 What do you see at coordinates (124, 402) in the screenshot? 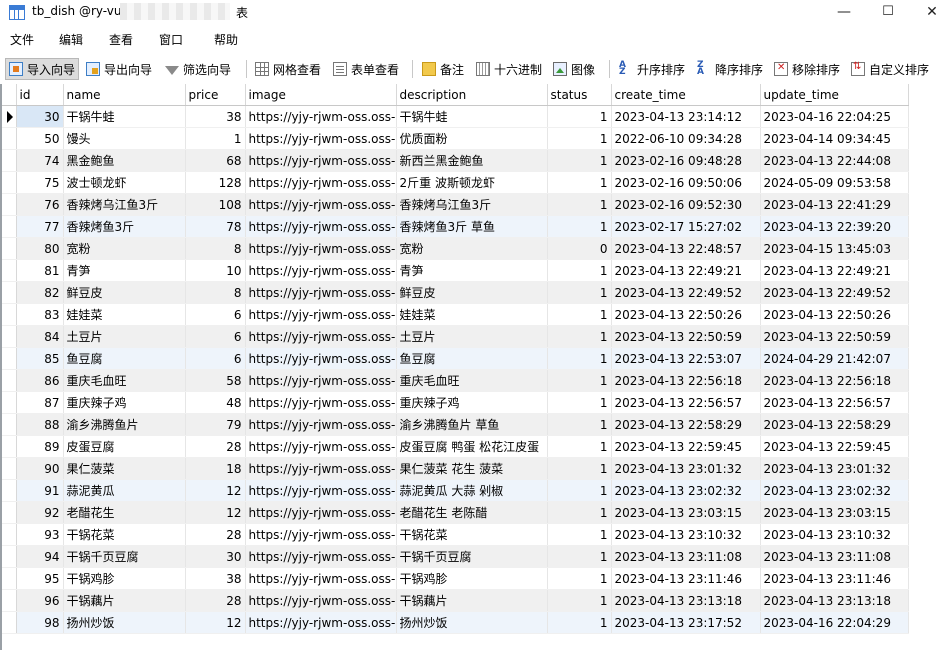
I see `cell-name: 重庆辣子鸡` at bounding box center [124, 402].